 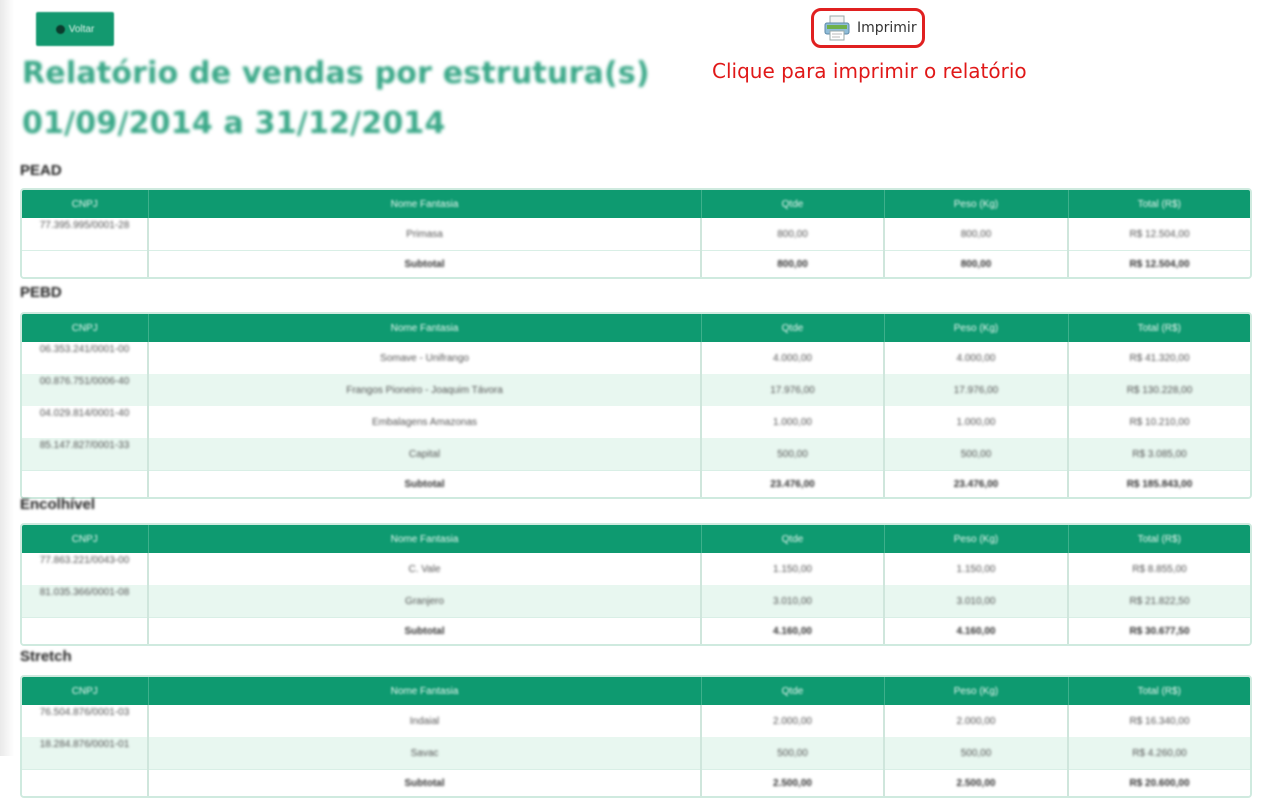 I want to click on cell-peso: 800,00, so click(x=976, y=234).